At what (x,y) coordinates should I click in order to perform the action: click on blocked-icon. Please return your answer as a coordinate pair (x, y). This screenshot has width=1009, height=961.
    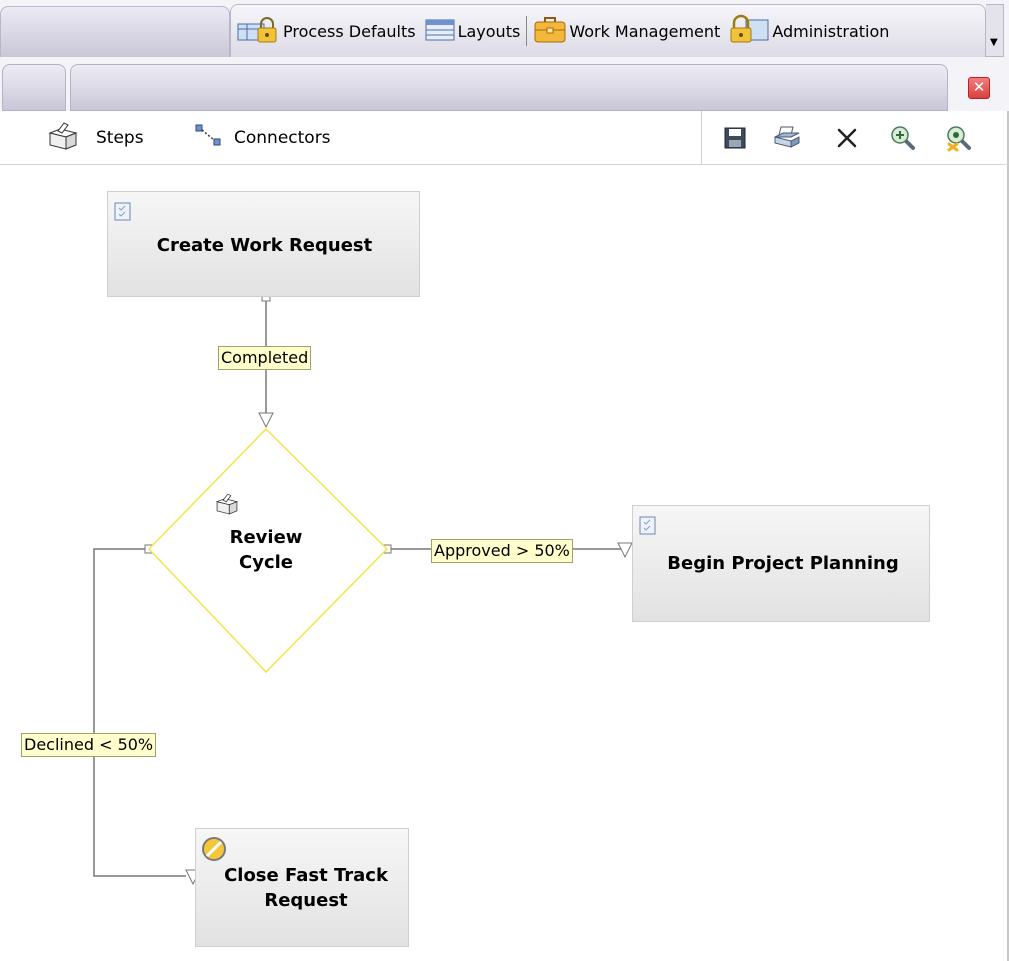
    Looking at the image, I should click on (214, 851).